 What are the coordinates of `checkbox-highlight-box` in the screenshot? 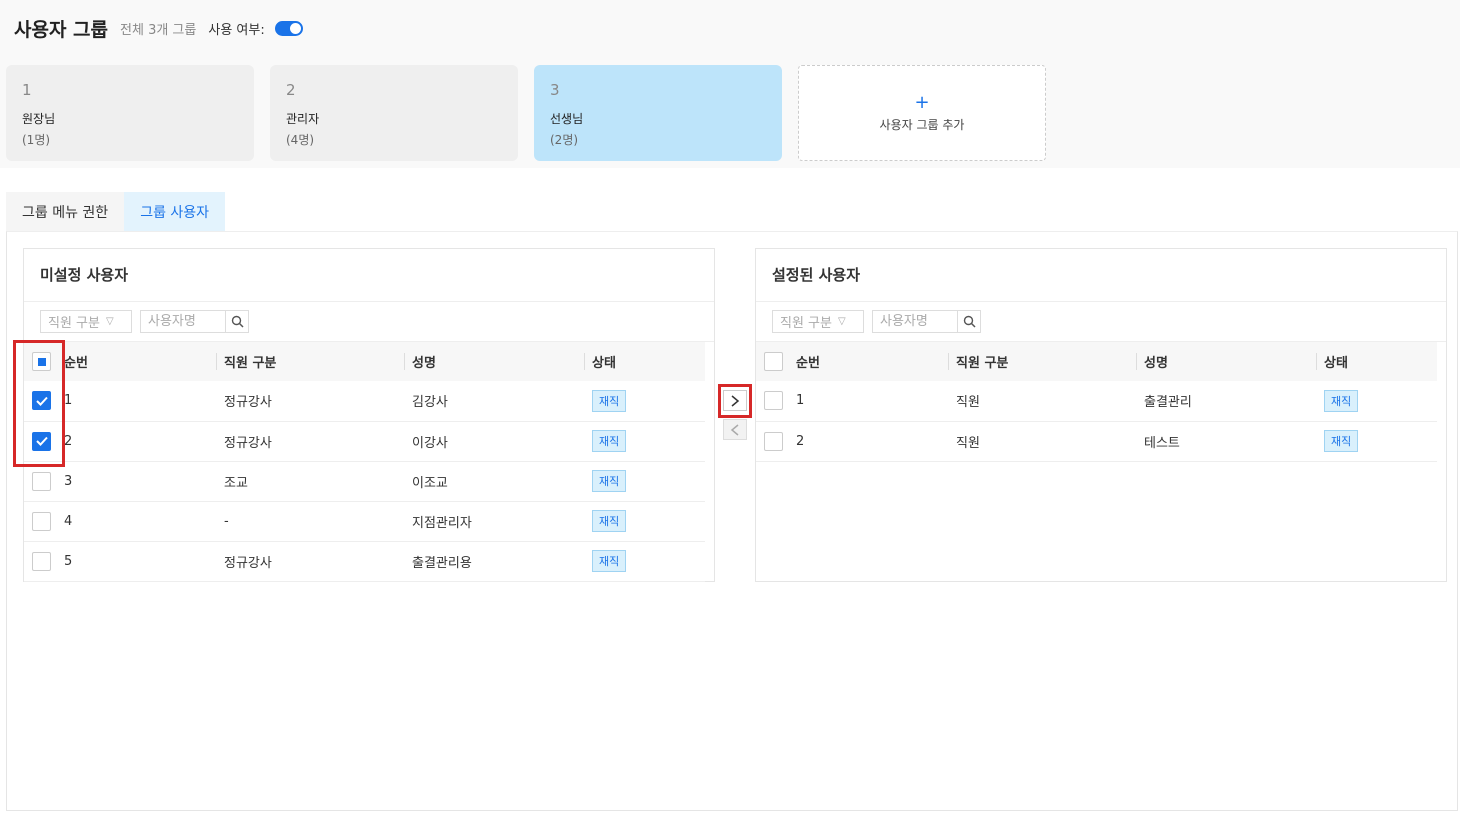 It's located at (39, 403).